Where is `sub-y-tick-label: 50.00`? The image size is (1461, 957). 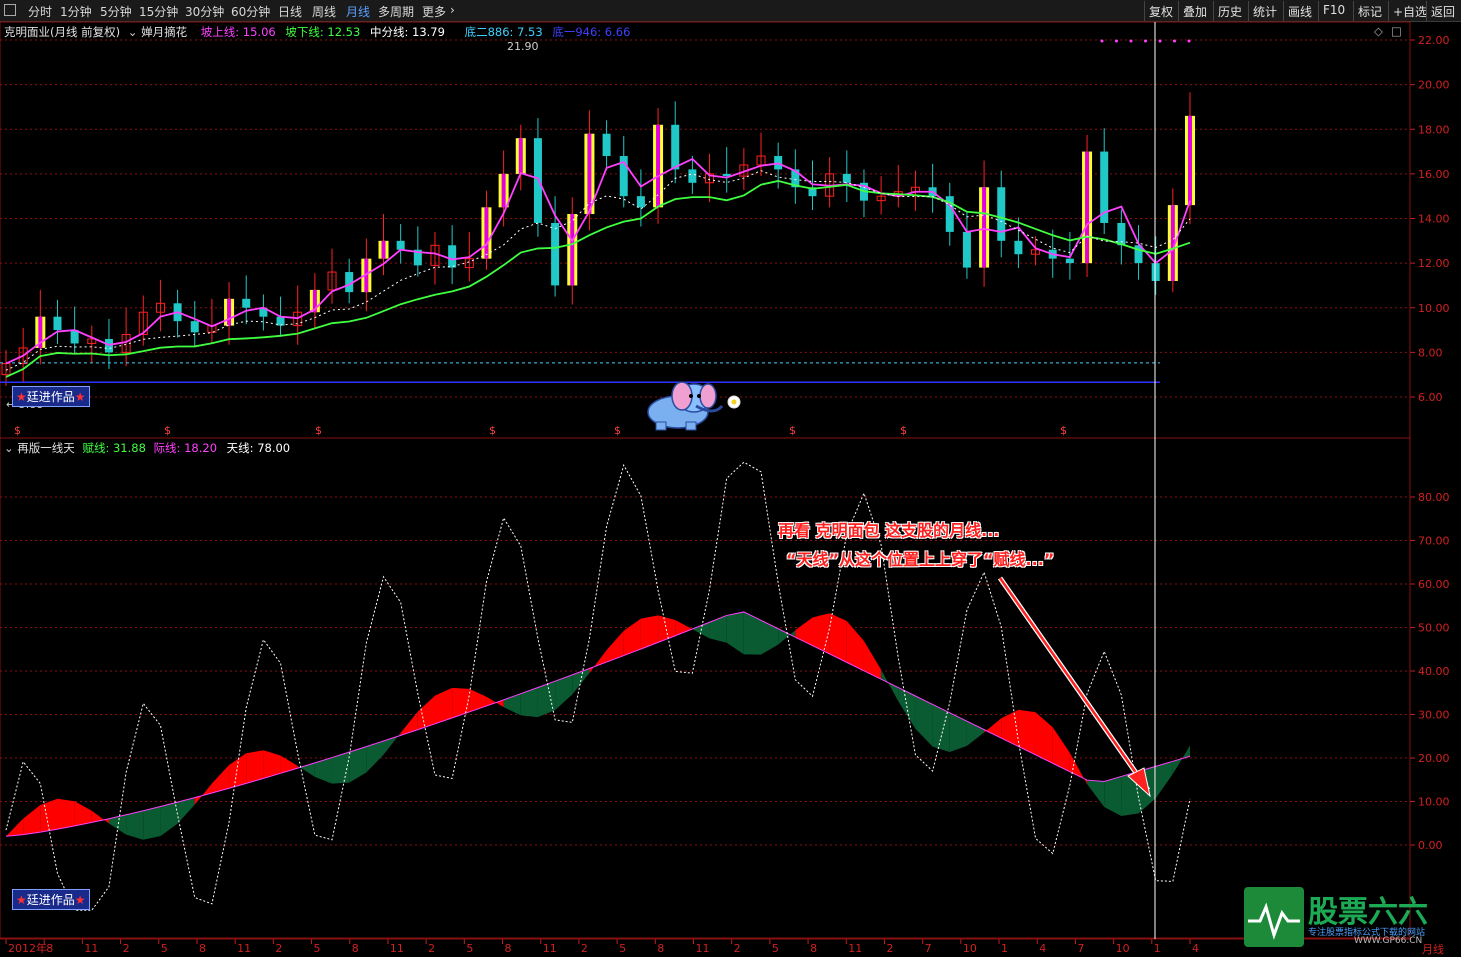 sub-y-tick-label: 50.00 is located at coordinates (1434, 628).